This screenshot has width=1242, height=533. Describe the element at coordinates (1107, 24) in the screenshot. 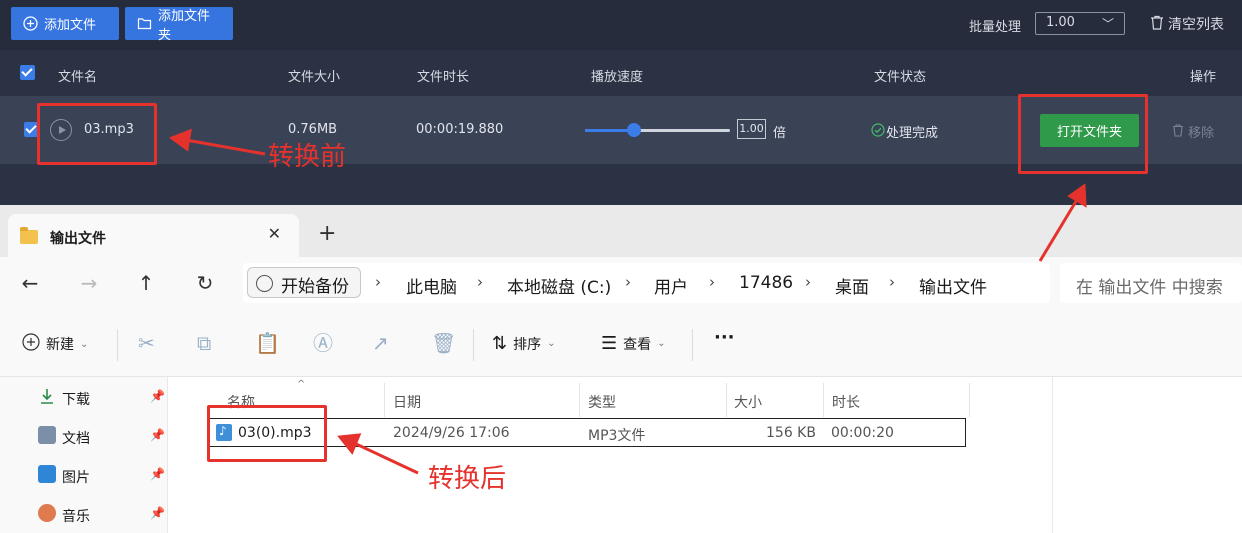

I see `chevron-down-icon: ﹀` at that location.